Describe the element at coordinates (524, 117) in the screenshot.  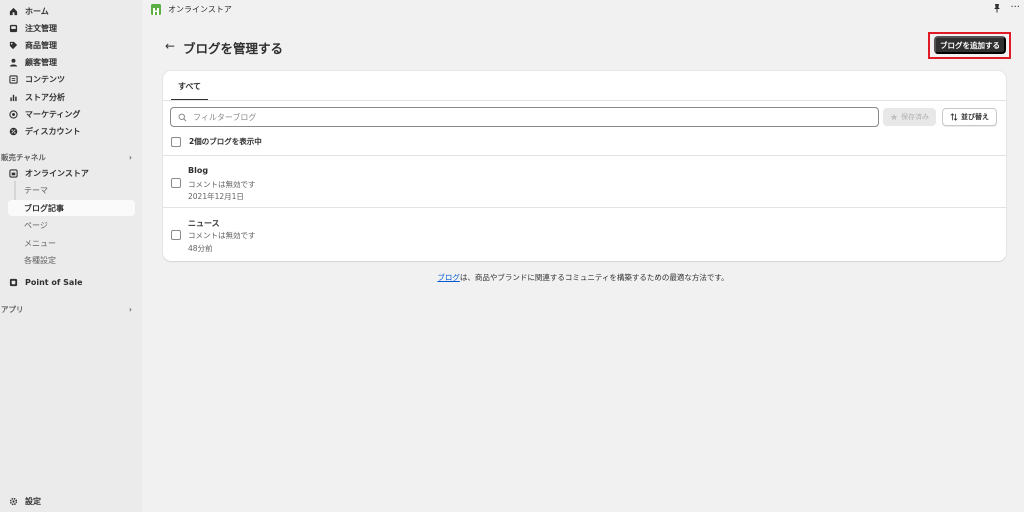
I see `search-input: フィルターブログ` at that location.